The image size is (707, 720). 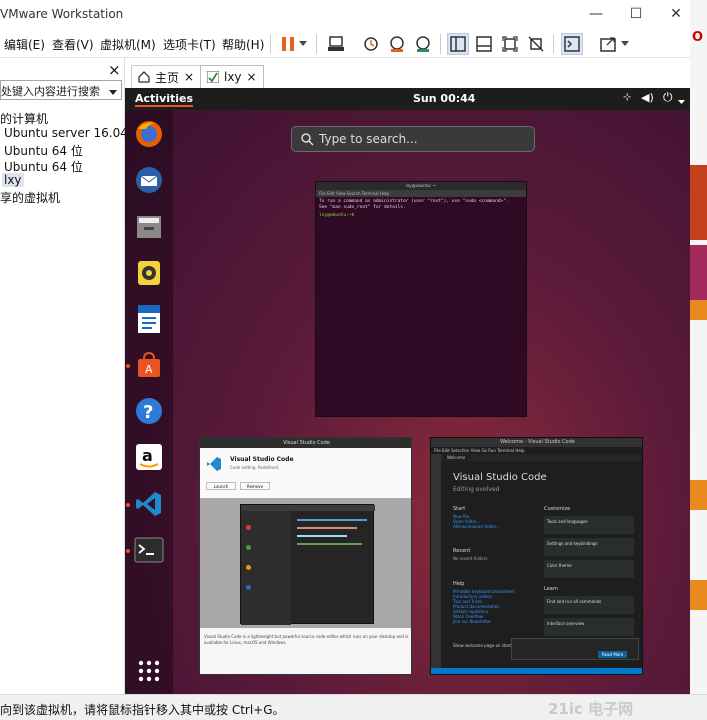 I want to click on console-view-icon, so click(x=572, y=44).